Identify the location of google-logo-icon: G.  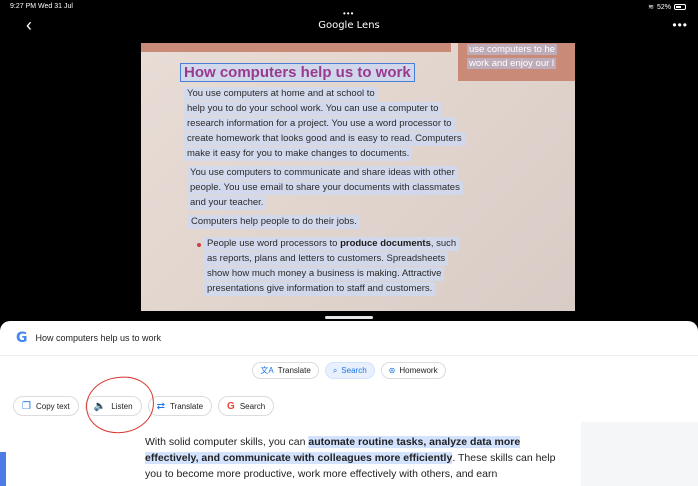
(22, 338).